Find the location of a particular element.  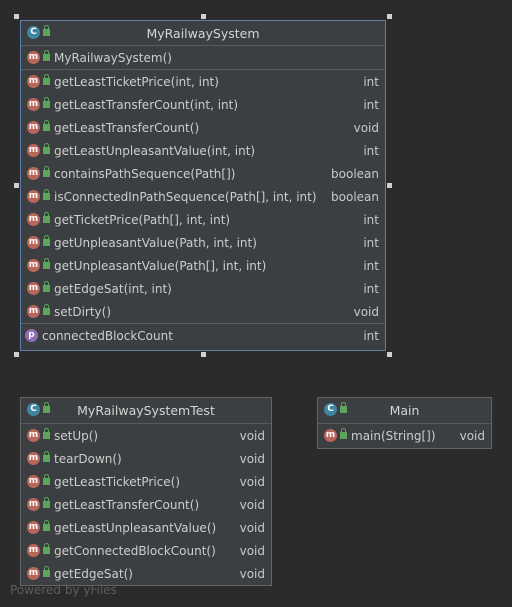

method-row: m main(String[]) void is located at coordinates (404, 435).